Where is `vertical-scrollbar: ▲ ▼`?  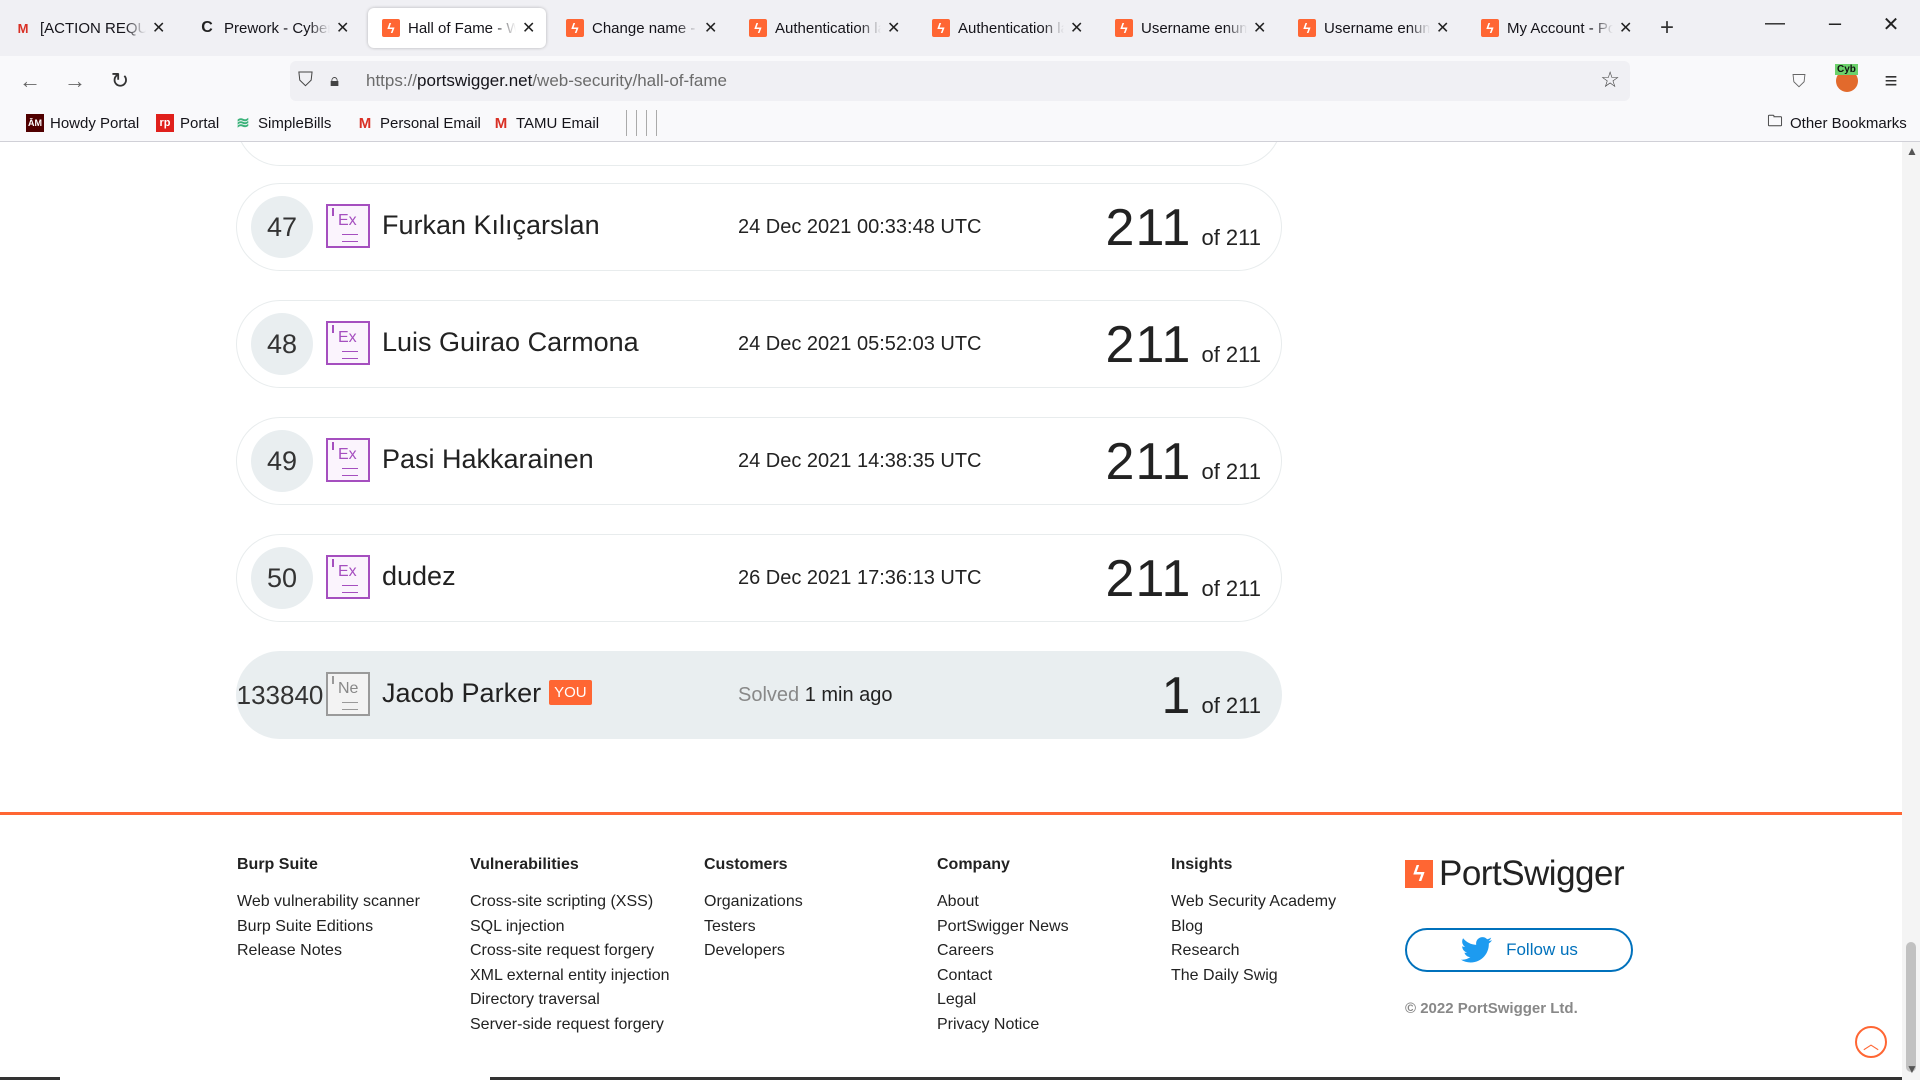
vertical-scrollbar: ▲ ▼ is located at coordinates (1911, 611).